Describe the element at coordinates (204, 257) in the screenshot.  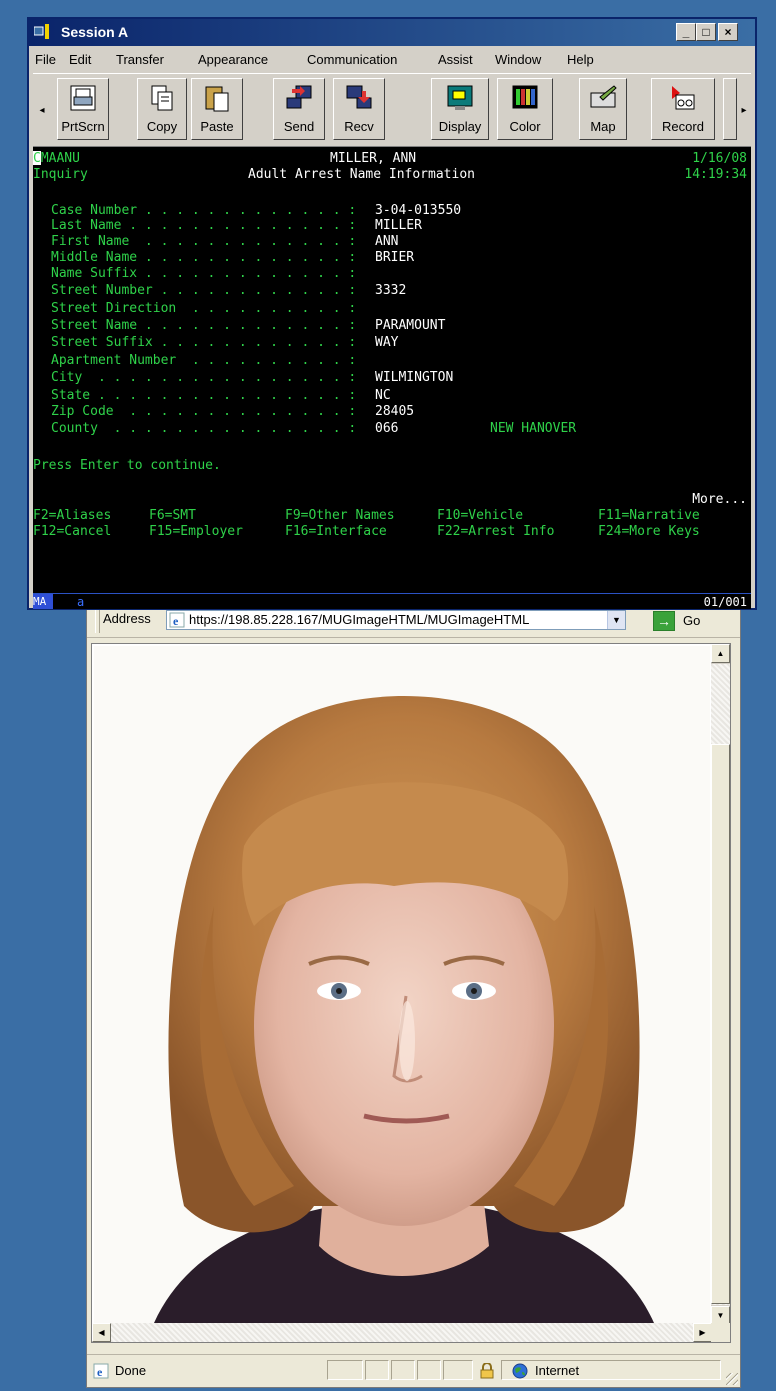
I see `field-label: Middle Name . . . . . . . . . . . . . :` at that location.